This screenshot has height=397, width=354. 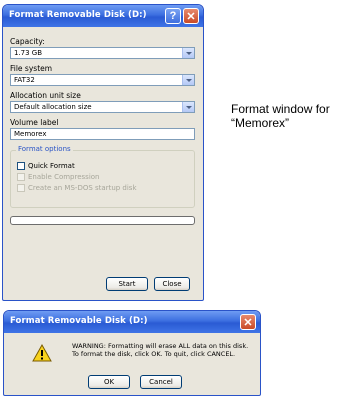 I want to click on caption-line-2: “Memorex”, so click(x=260, y=123).